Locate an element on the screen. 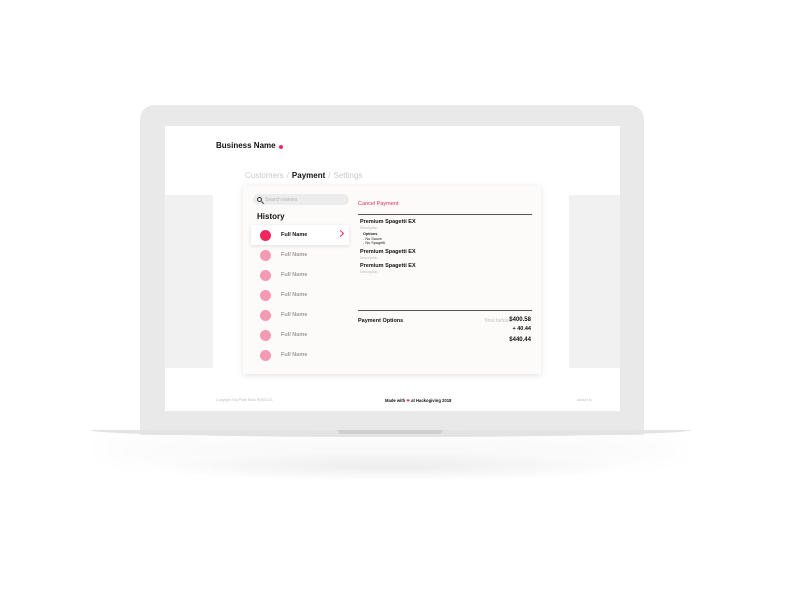  breadcrumb-customers: Customers is located at coordinates (264, 175).